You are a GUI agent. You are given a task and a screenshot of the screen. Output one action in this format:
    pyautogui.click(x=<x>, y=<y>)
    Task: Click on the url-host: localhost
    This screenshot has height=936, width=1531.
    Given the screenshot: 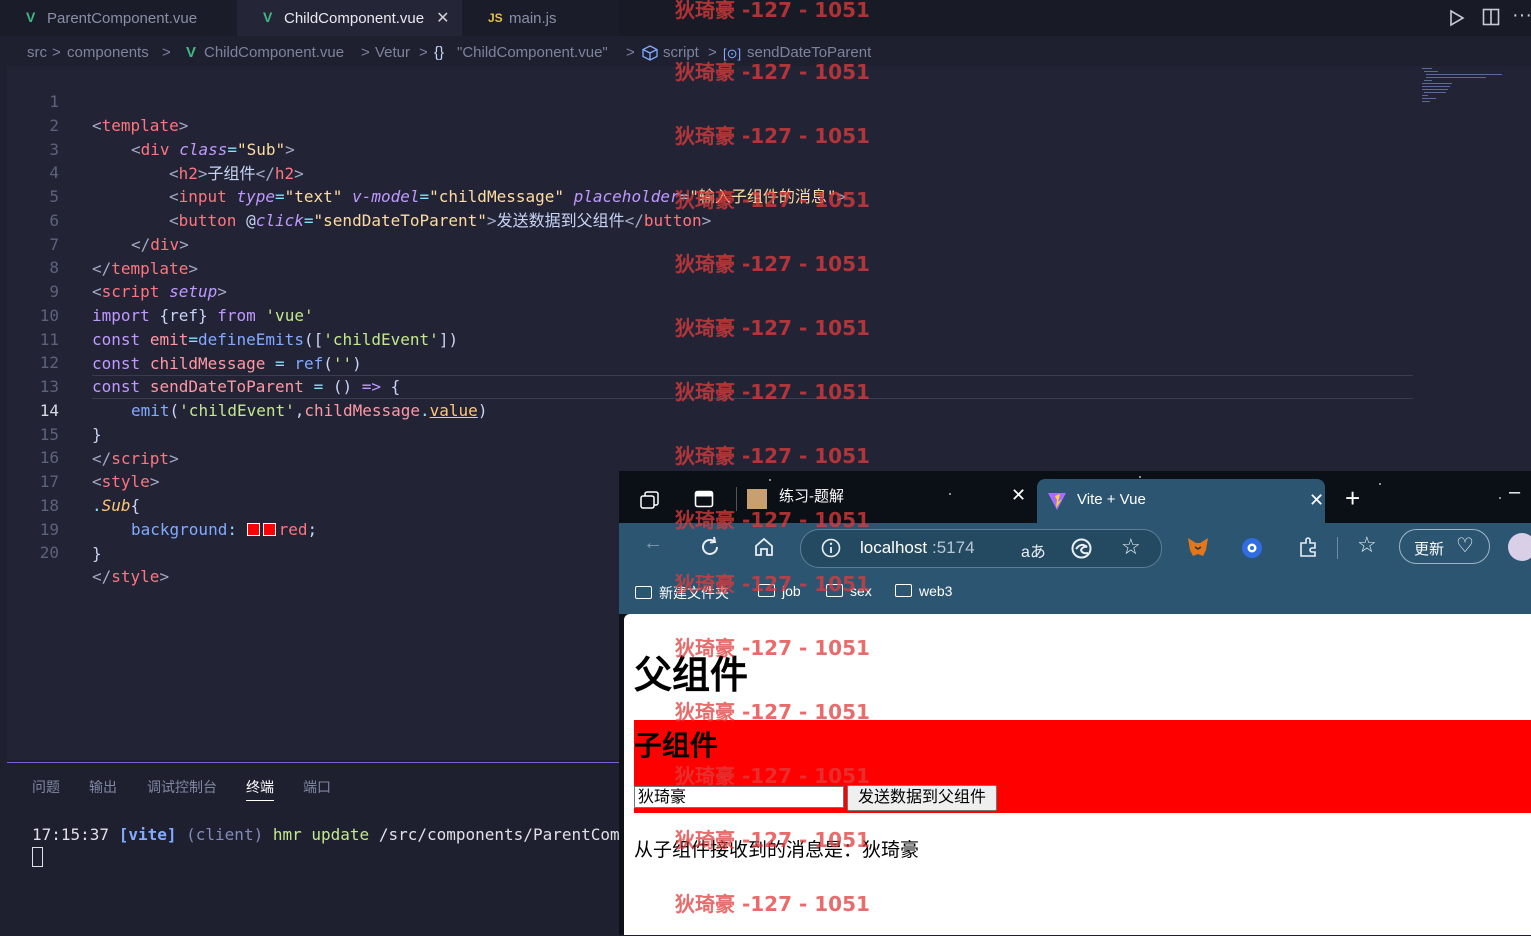 What is the action you would take?
    pyautogui.click(x=894, y=547)
    